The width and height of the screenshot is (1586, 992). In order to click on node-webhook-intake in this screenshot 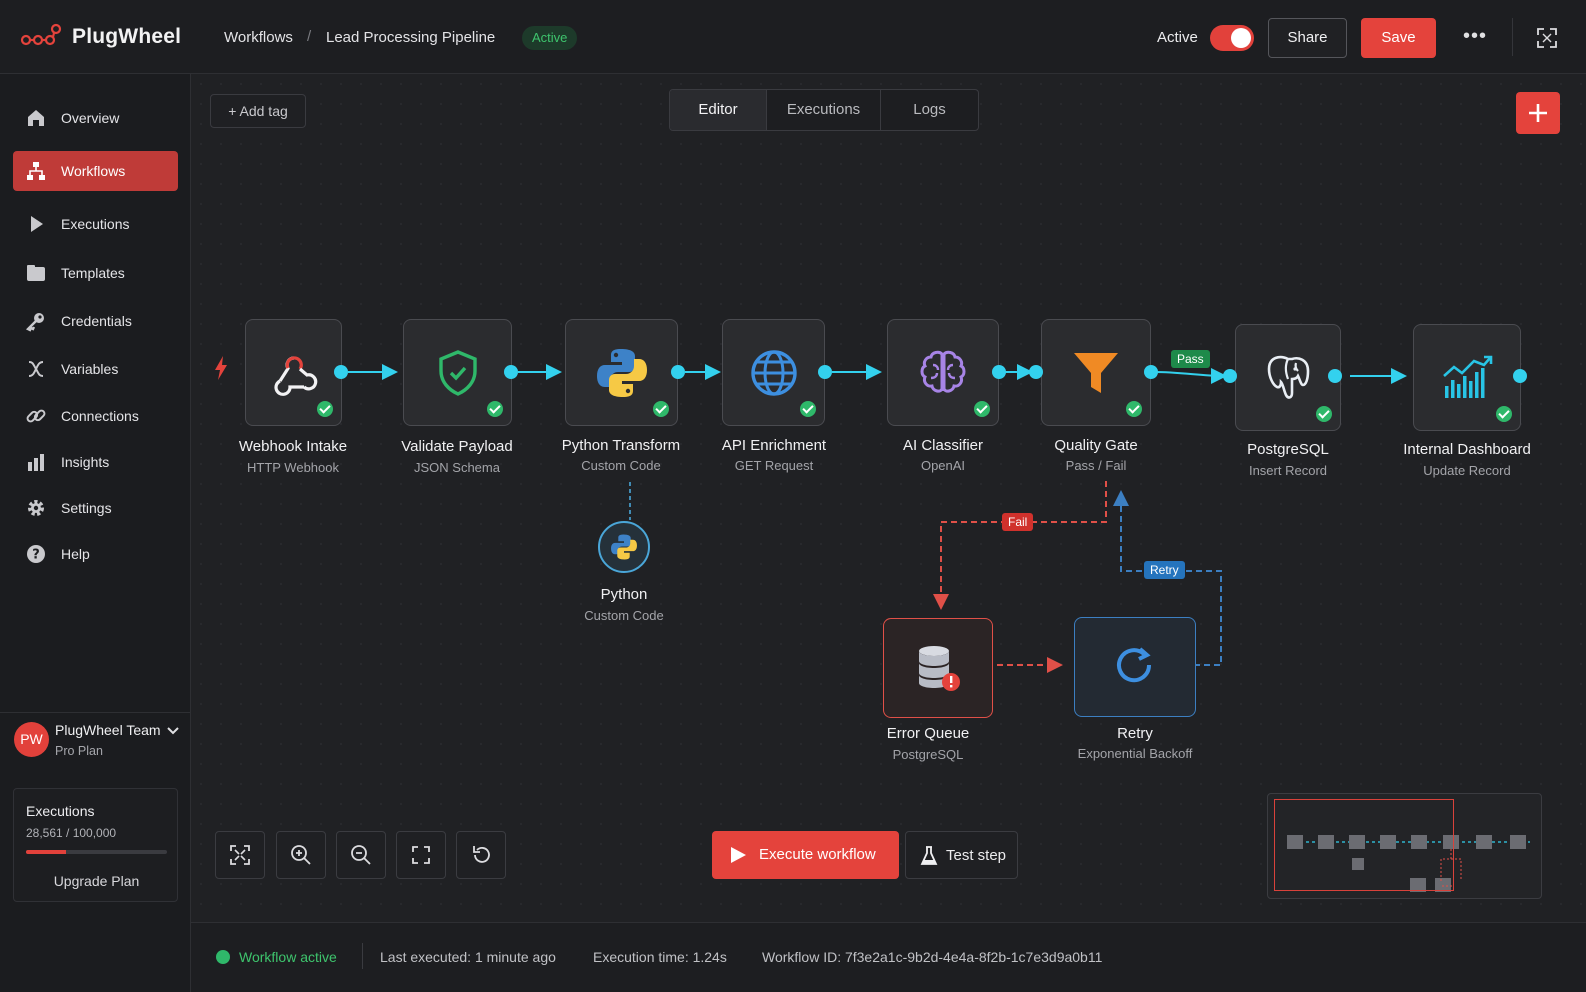, I will do `click(293, 372)`.